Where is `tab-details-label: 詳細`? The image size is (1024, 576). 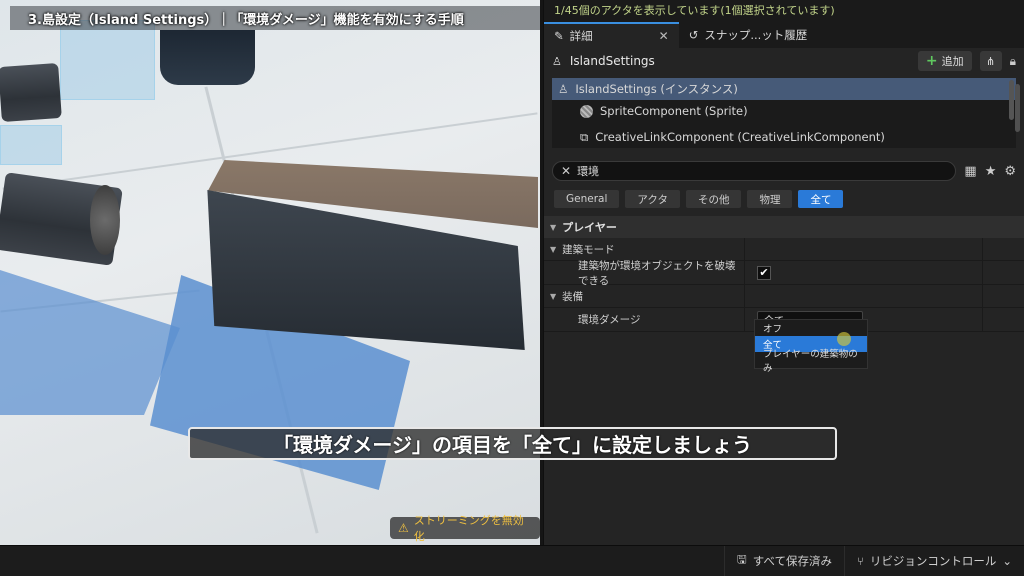
tab-details-label: 詳細 is located at coordinates (581, 36).